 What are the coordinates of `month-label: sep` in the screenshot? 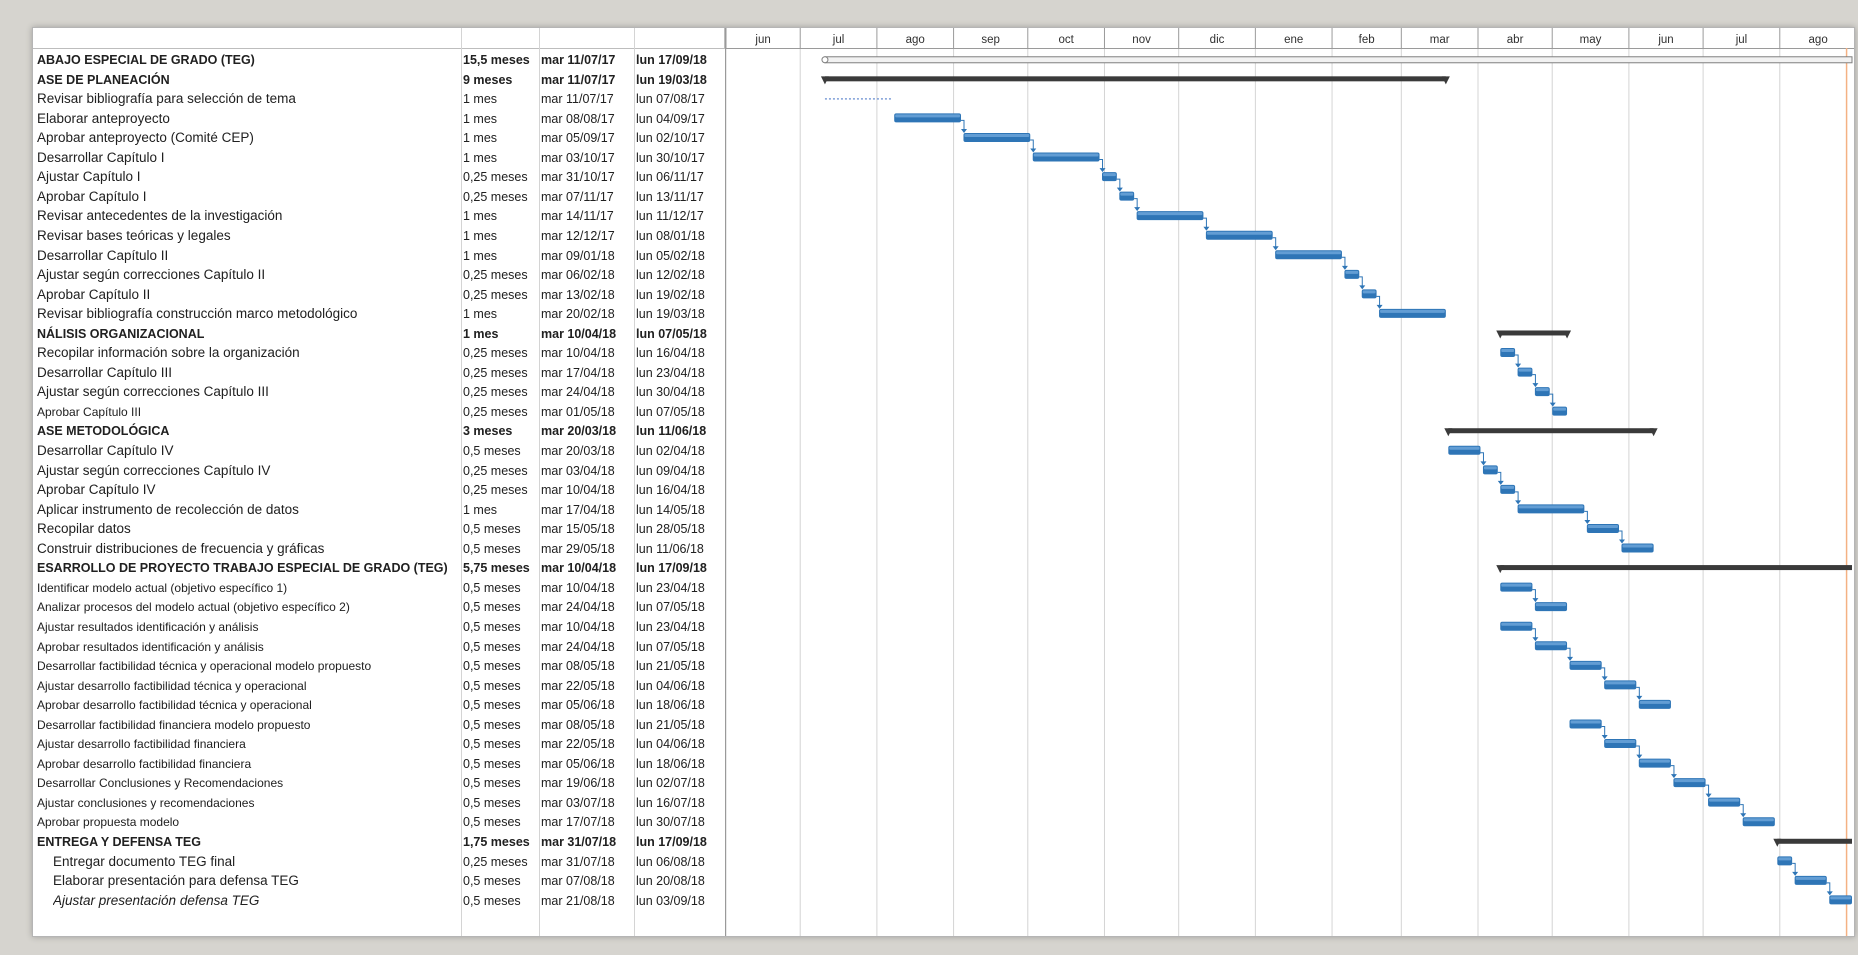 It's located at (990, 40).